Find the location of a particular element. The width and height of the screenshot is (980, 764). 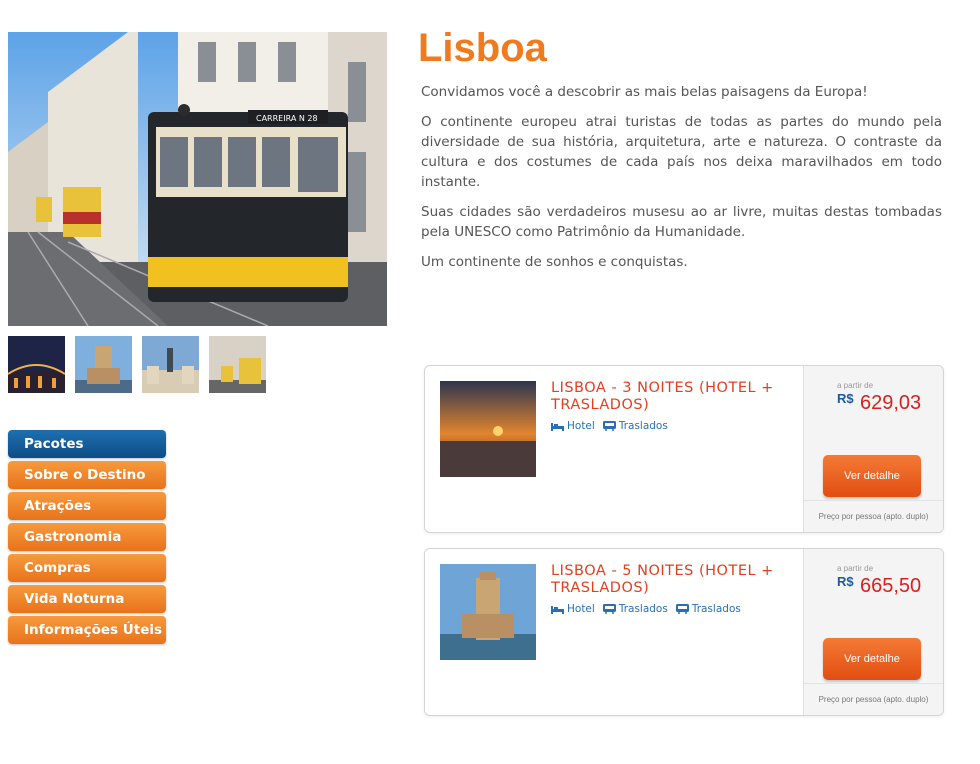

menu-item-informacoes-uteis: Informações Úteis is located at coordinates (87, 630).